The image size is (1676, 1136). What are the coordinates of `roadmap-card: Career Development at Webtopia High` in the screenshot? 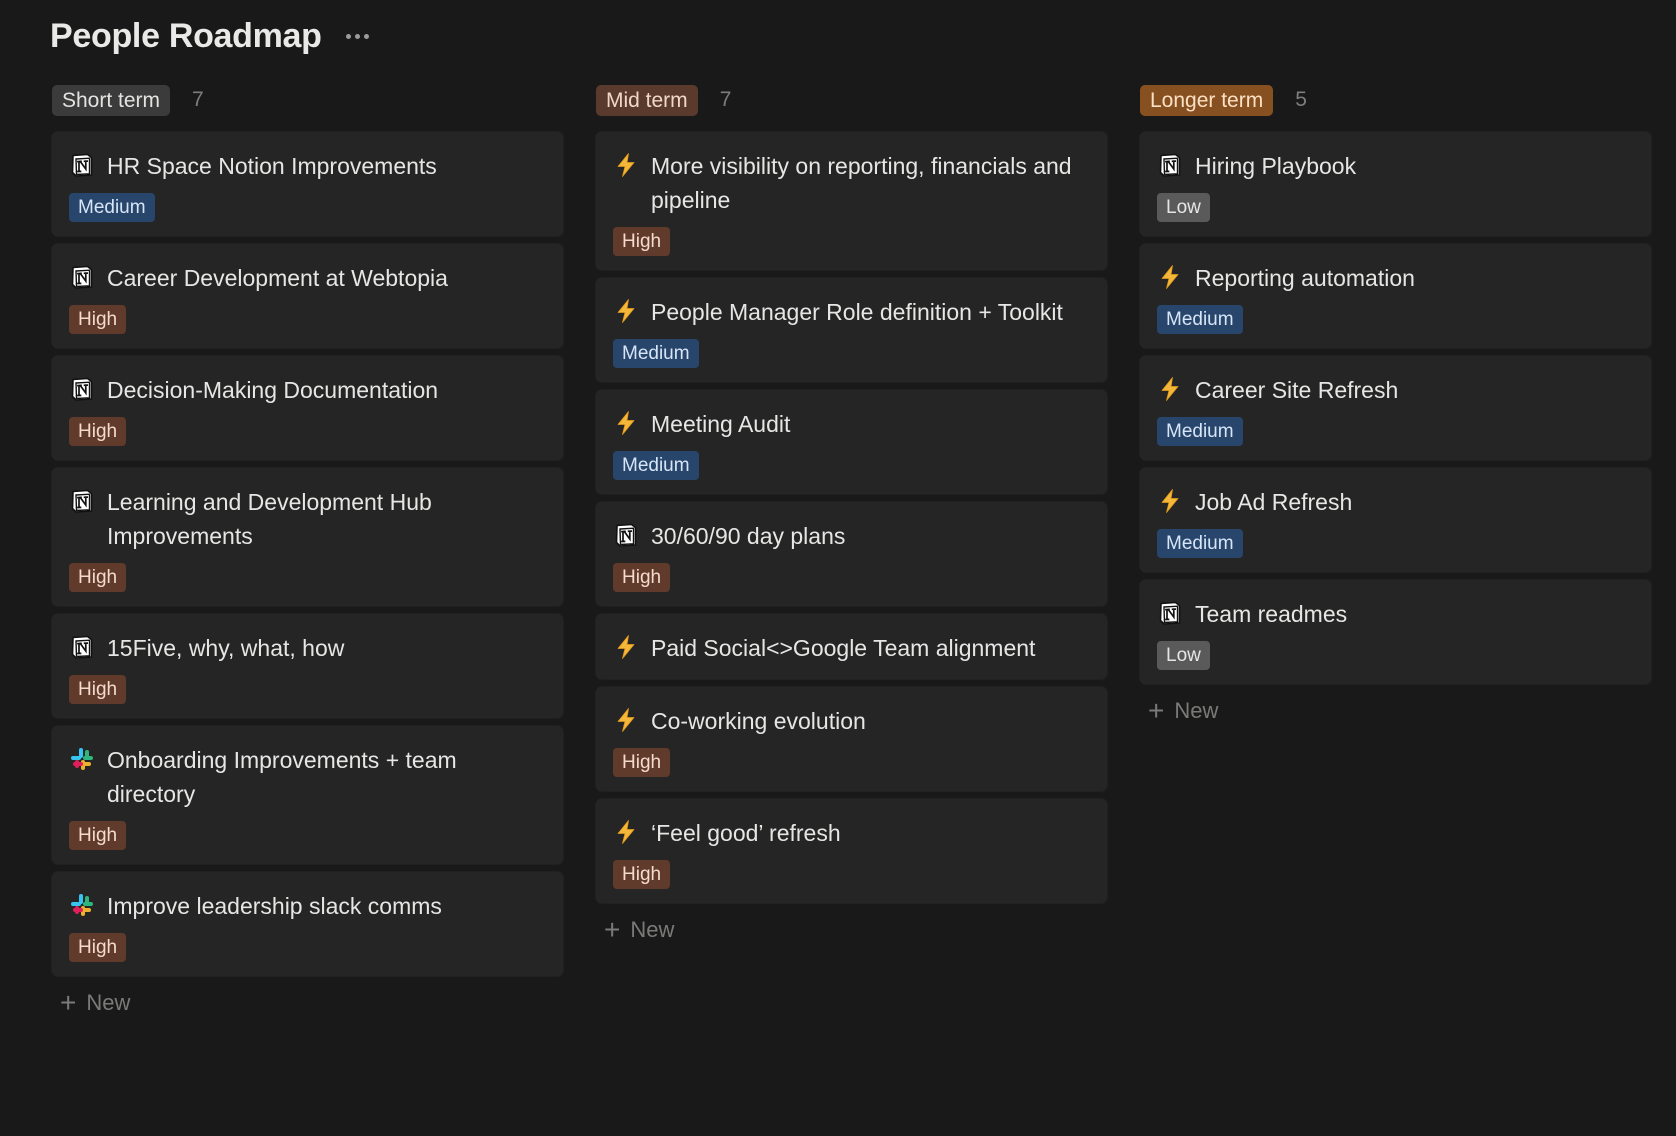 It's located at (307, 296).